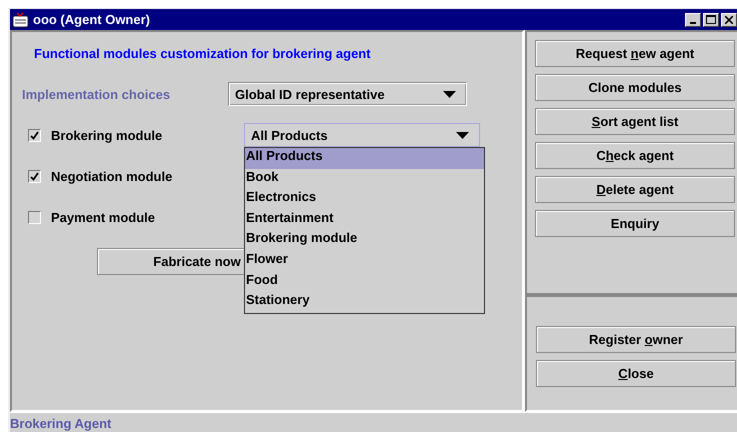 The width and height of the screenshot is (737, 432). Describe the element at coordinates (111, 176) in the screenshot. I see `checkbox-label: Negotiation module` at that location.